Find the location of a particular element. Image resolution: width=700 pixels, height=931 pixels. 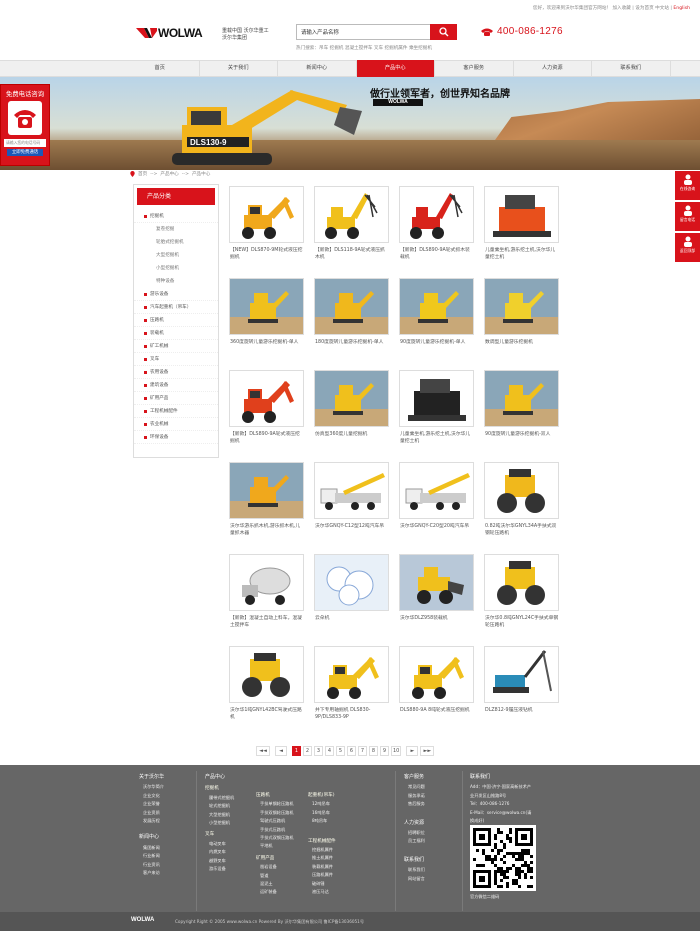

hot-searches: 热门搜索：吊车 挖掘机 混凝土搅拌车 叉车 挖掘机属件 乘坐挖掘机 is located at coordinates (364, 48).